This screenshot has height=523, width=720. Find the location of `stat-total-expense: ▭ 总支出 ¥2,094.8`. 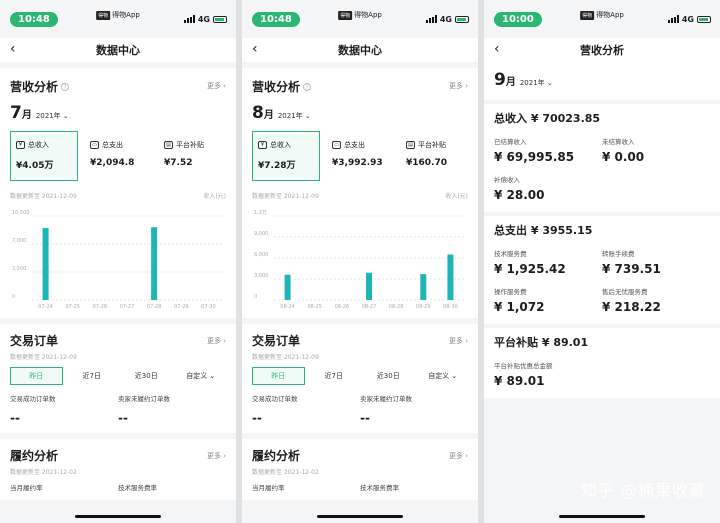

stat-total-expense: ▭ 总支出 ¥2,094.8 is located at coordinates (118, 156).